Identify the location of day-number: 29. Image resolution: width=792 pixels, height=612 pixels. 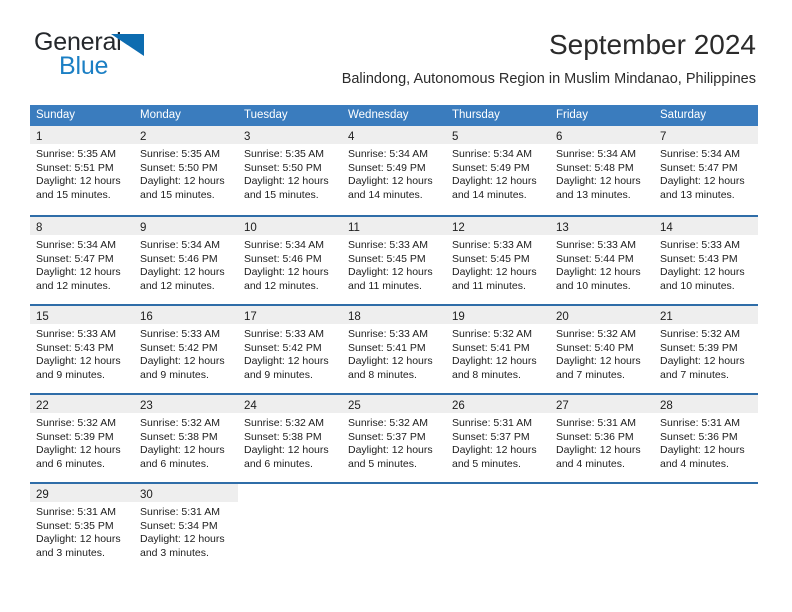
(42, 495).